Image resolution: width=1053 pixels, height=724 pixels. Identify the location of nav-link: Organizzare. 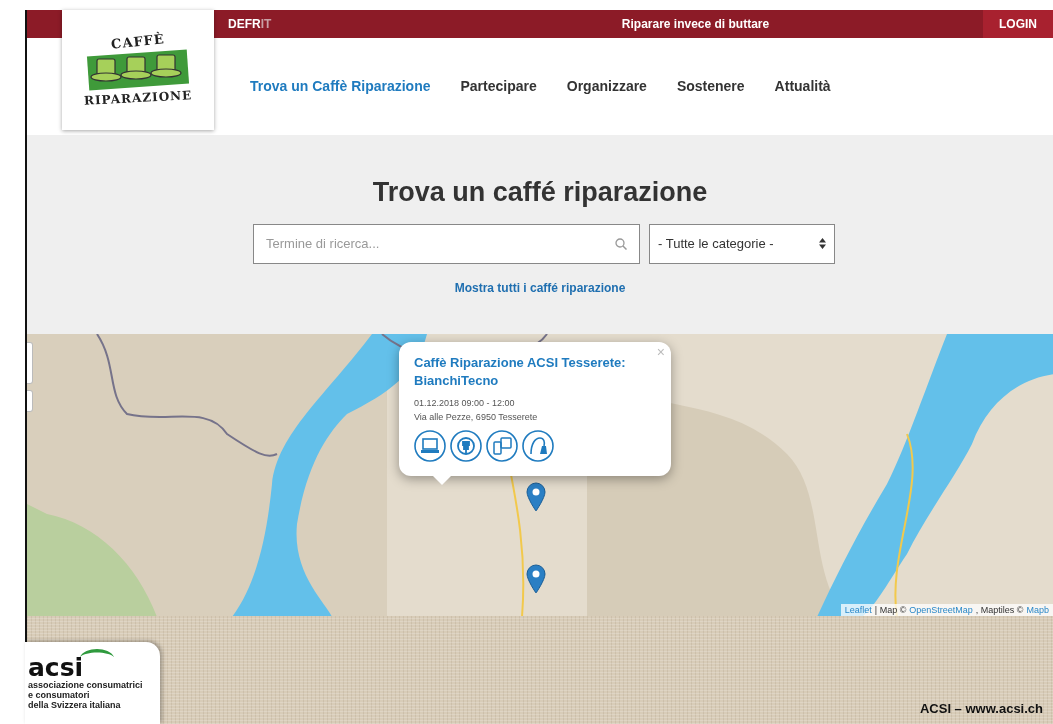
(606, 86).